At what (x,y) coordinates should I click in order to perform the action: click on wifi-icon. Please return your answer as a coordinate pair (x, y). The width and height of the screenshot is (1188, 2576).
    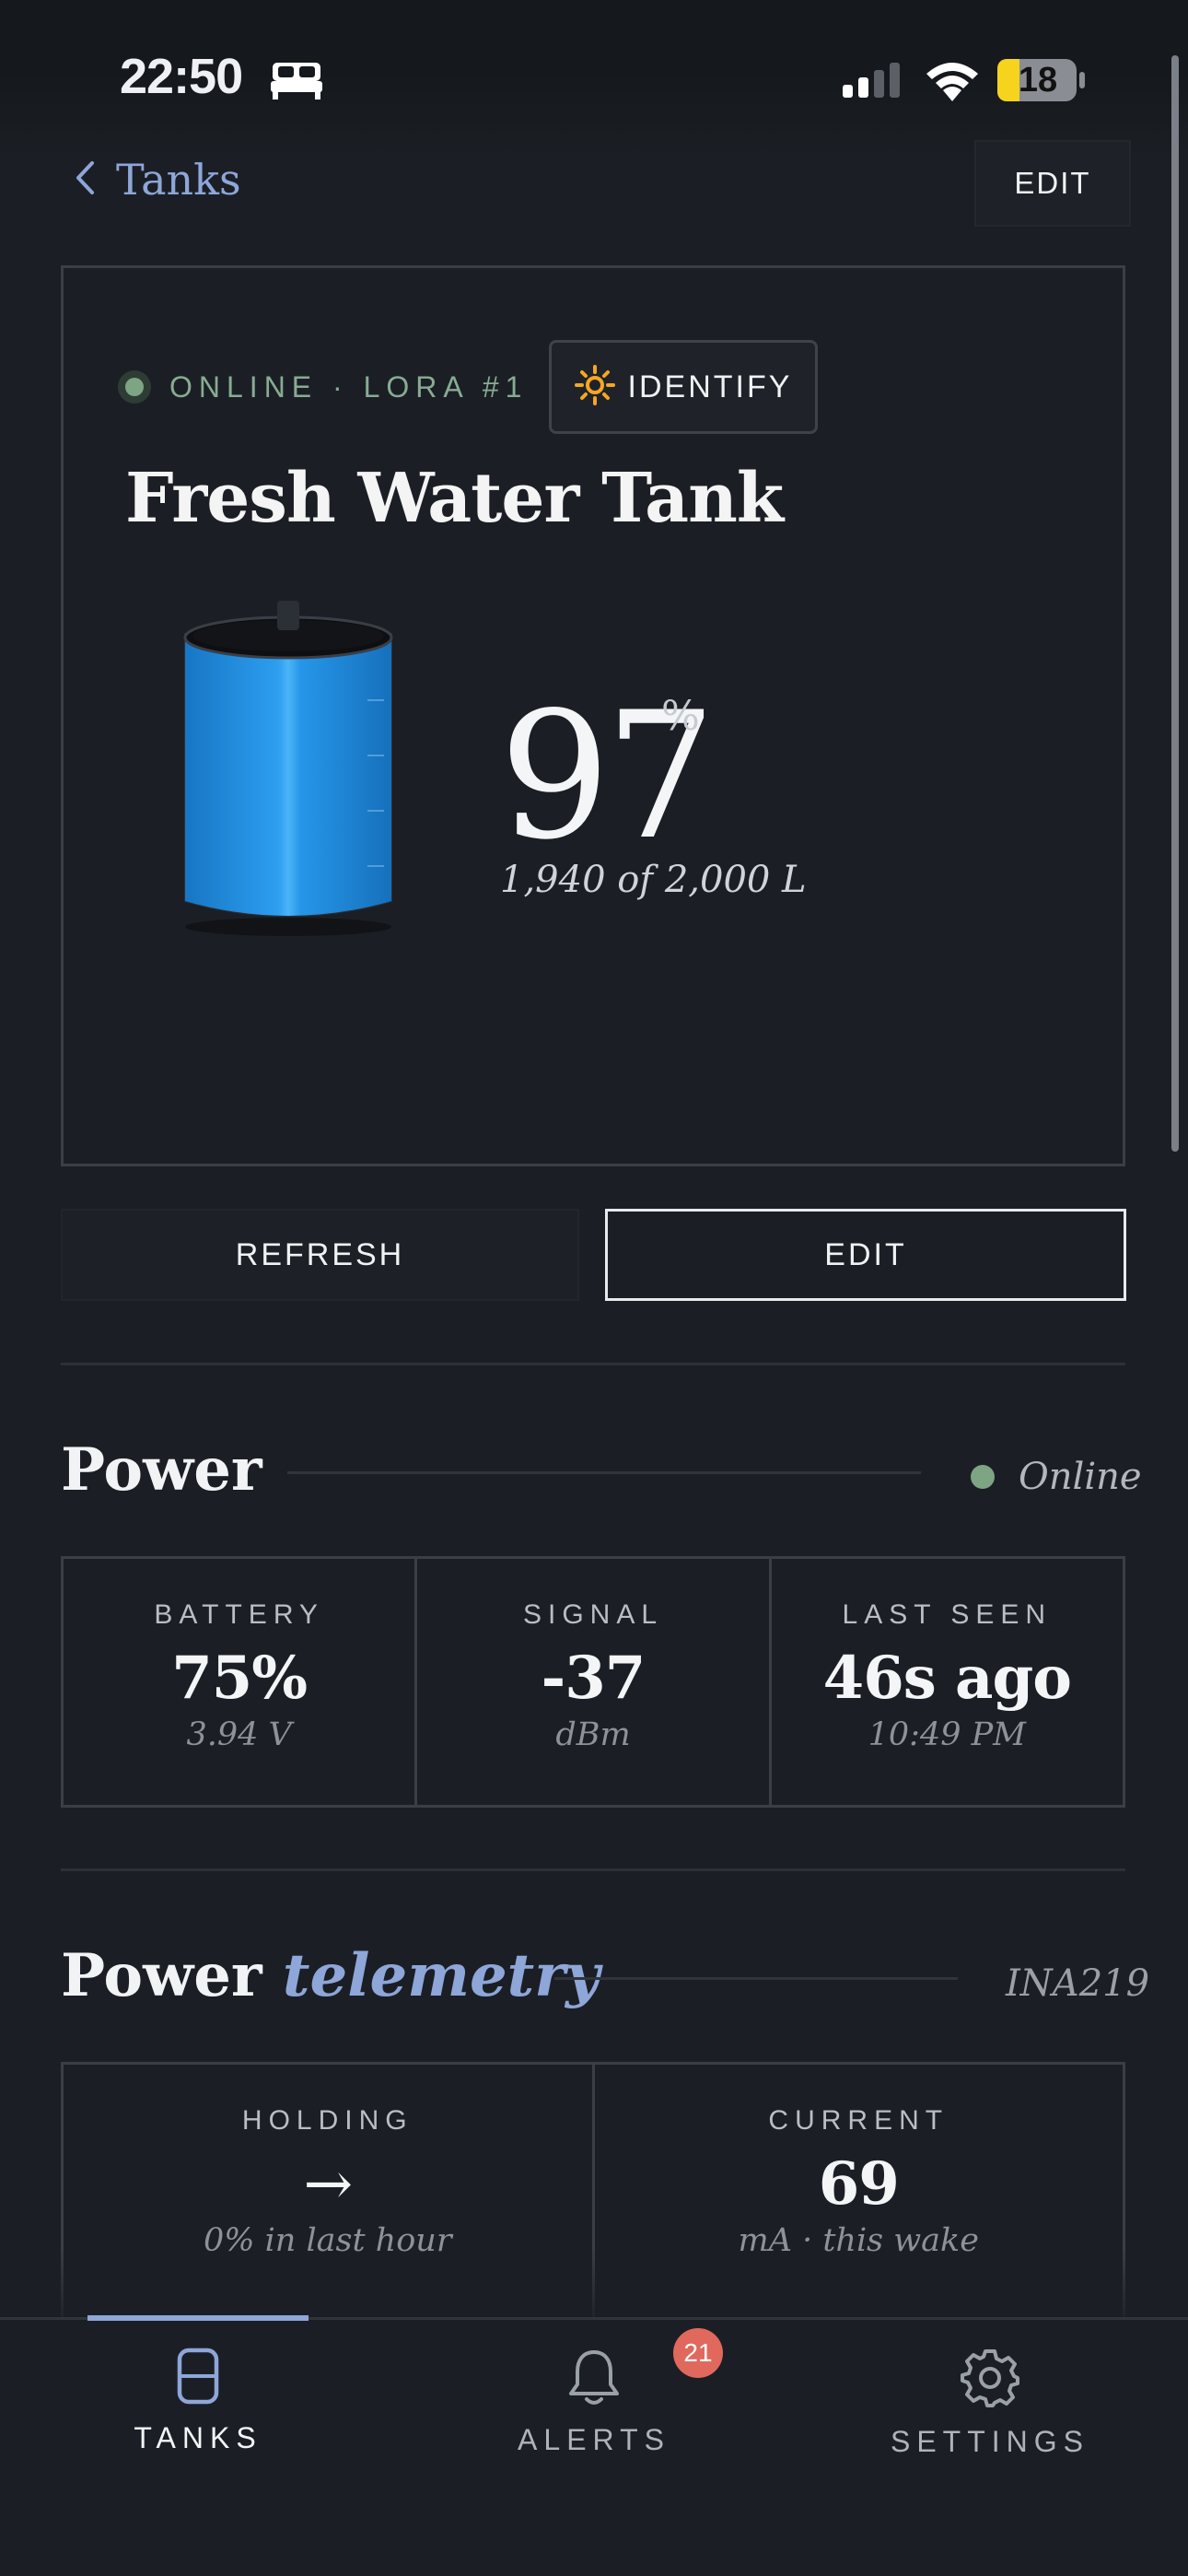
    Looking at the image, I should click on (952, 82).